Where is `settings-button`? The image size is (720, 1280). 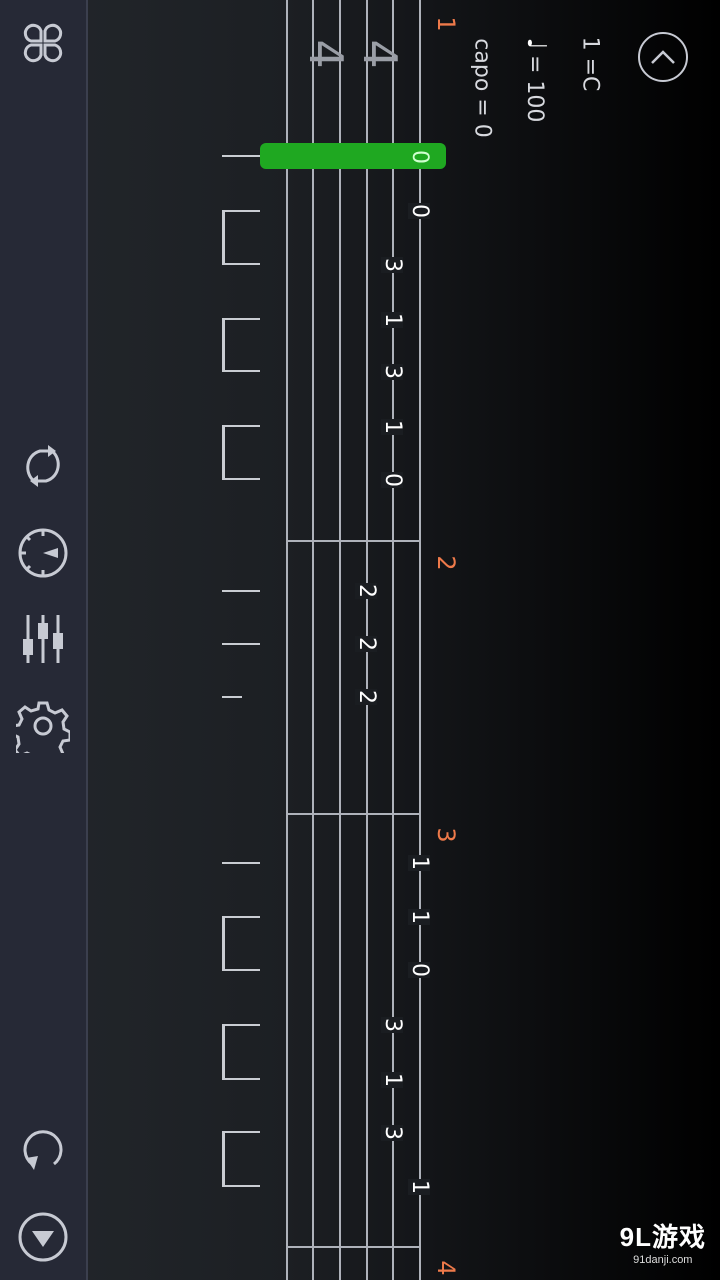 settings-button is located at coordinates (43, 726).